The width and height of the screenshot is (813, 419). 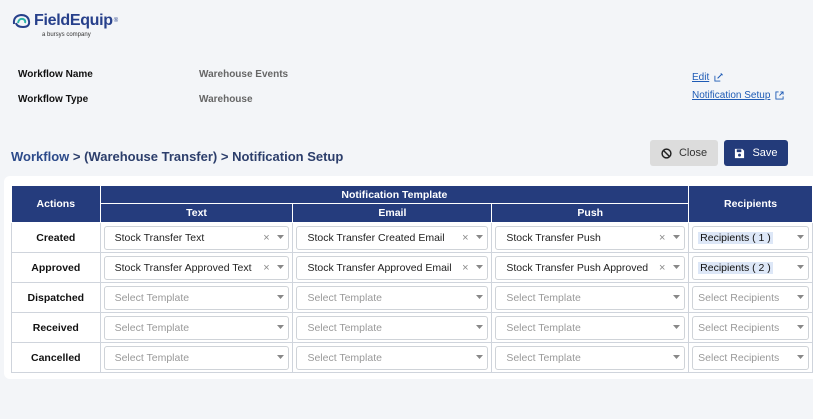 I want to click on workflow-name-value: Warehouse Events, so click(x=244, y=74).